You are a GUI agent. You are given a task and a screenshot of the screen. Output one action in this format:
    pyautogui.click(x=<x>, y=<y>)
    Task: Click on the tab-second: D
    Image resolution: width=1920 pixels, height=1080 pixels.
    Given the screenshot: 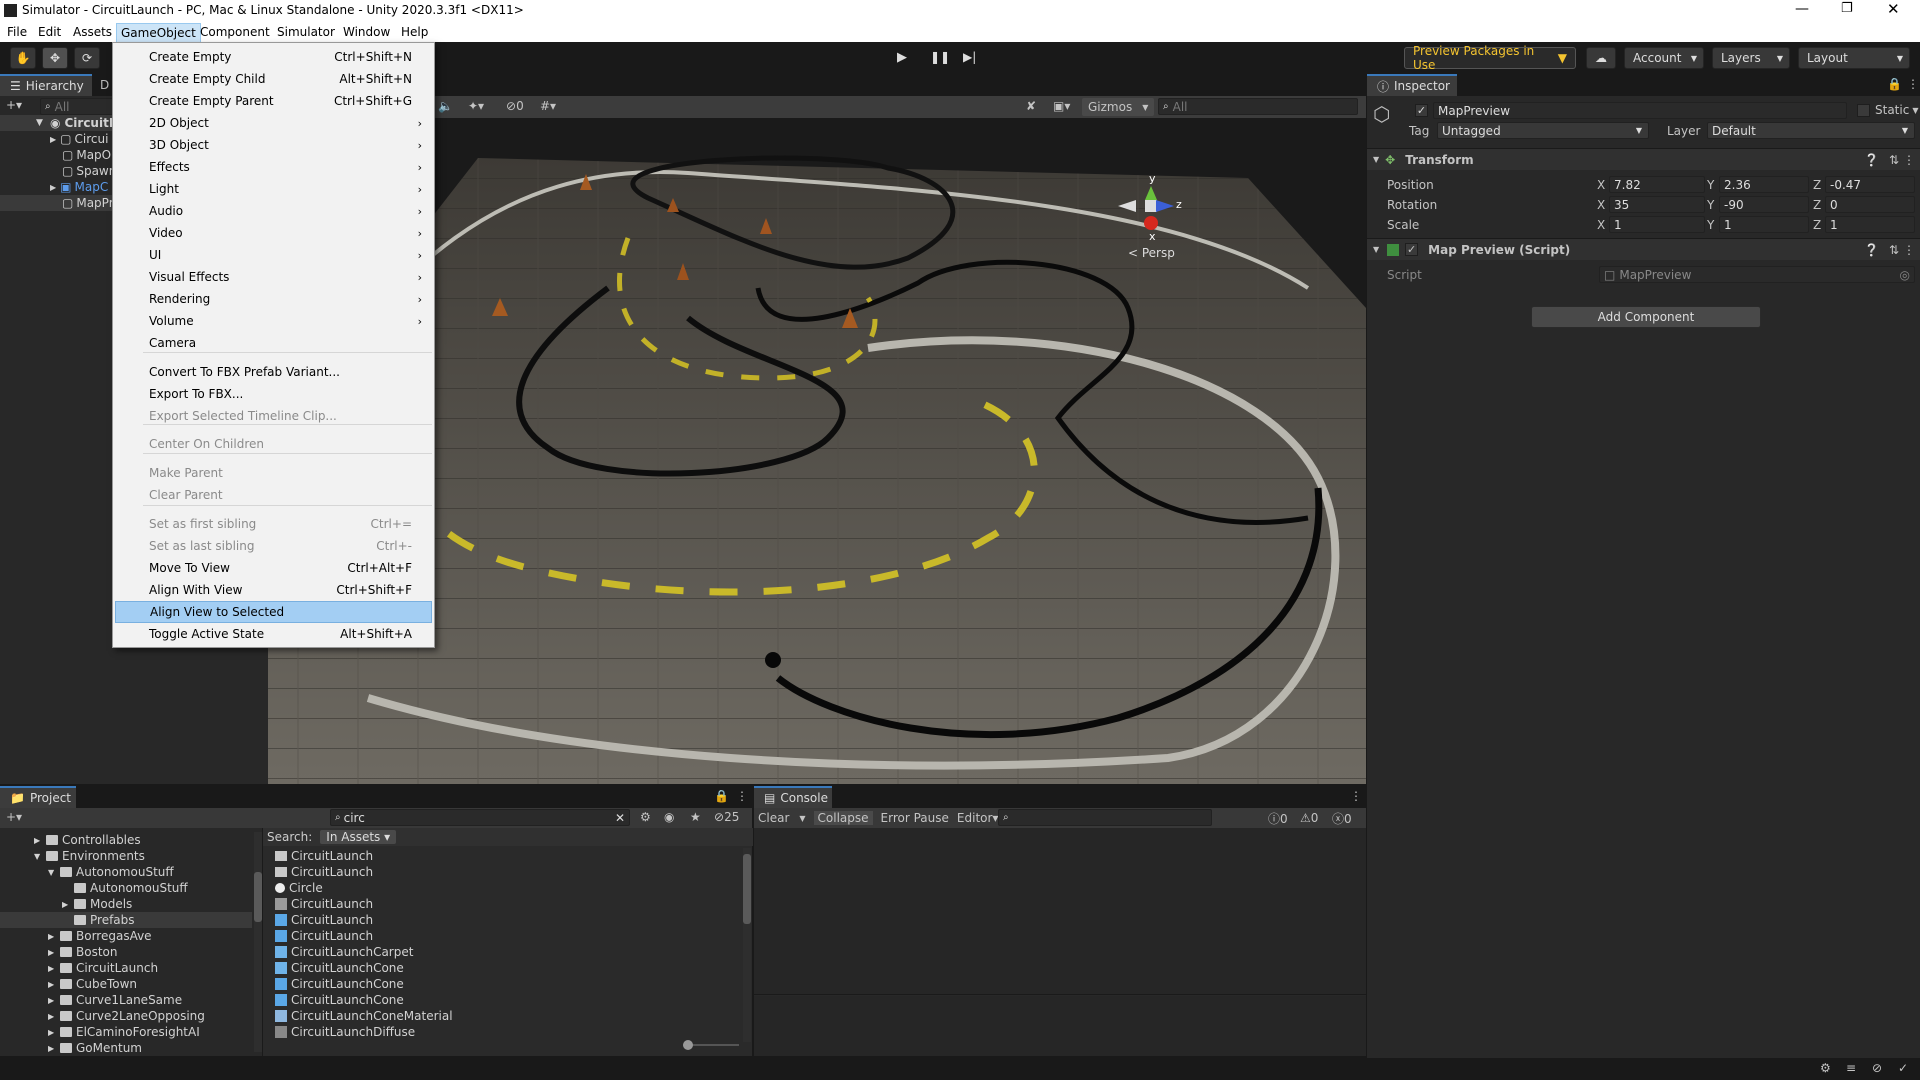 What is the action you would take?
    pyautogui.click(x=104, y=85)
    